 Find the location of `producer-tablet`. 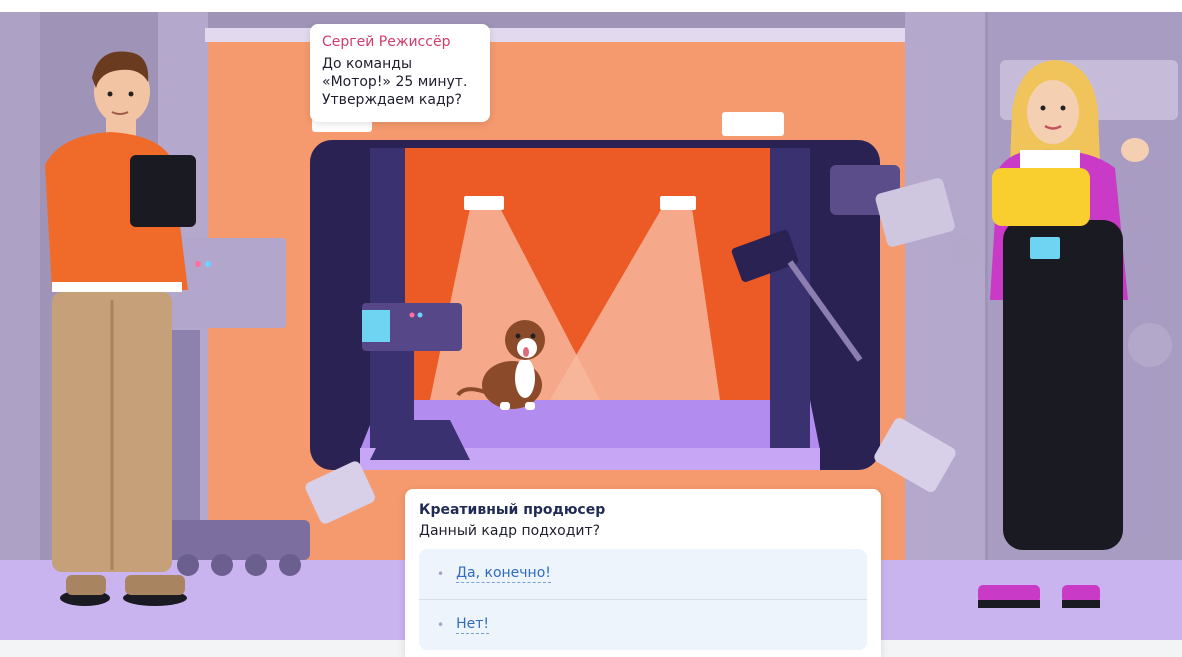

producer-tablet is located at coordinates (1041, 197).